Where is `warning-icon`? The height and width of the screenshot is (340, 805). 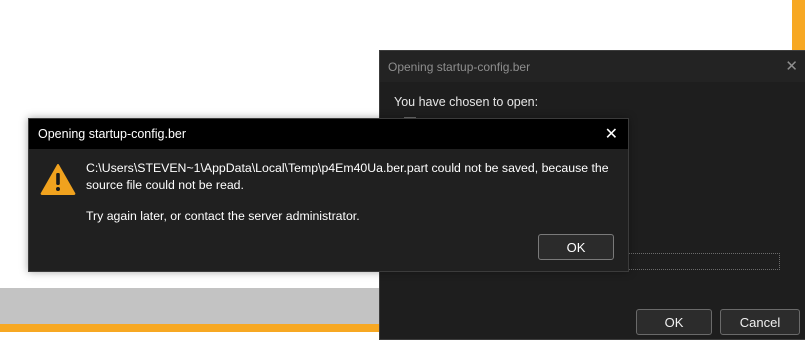 warning-icon is located at coordinates (58, 179).